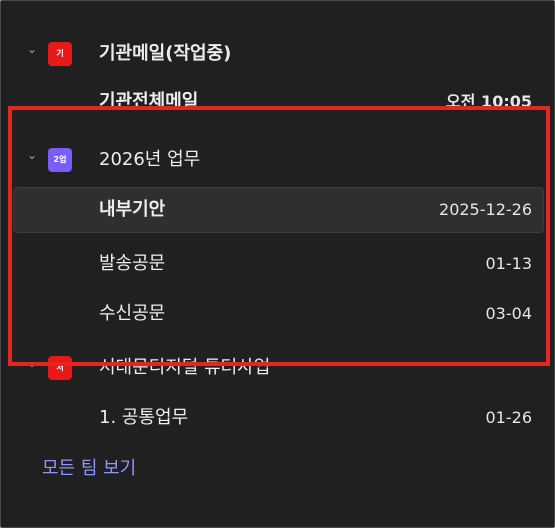 This screenshot has height=528, width=555. Describe the element at coordinates (509, 263) in the screenshot. I see `item-date: 01-13` at that location.